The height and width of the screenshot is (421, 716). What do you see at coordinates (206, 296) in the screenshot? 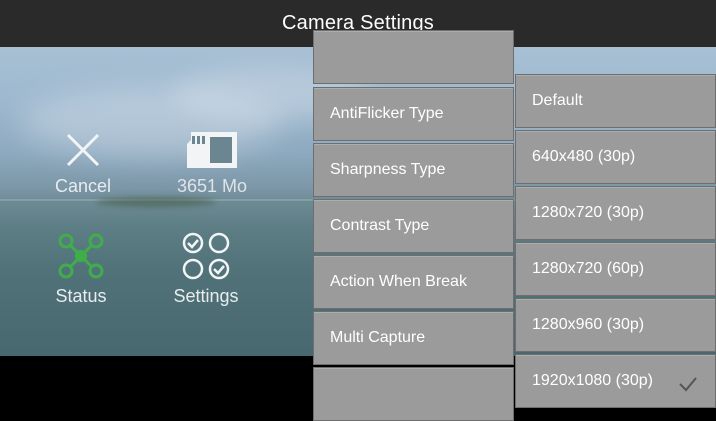
I see `settings-label: Settings` at bounding box center [206, 296].